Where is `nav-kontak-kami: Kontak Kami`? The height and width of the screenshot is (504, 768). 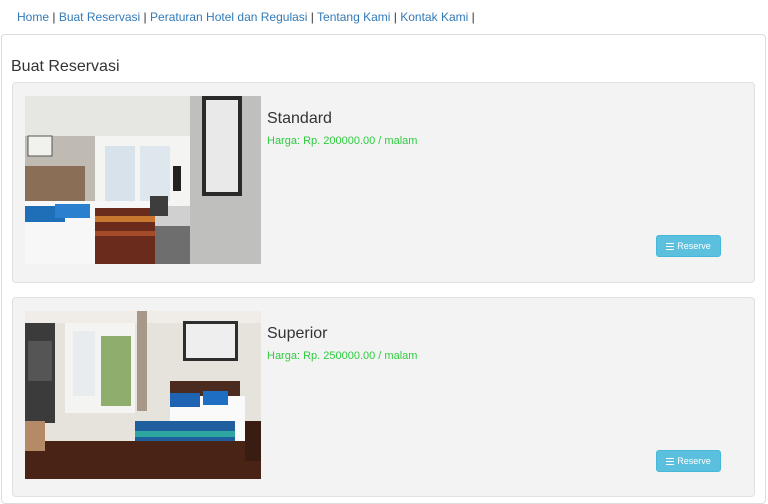
nav-kontak-kami: Kontak Kami is located at coordinates (434, 17).